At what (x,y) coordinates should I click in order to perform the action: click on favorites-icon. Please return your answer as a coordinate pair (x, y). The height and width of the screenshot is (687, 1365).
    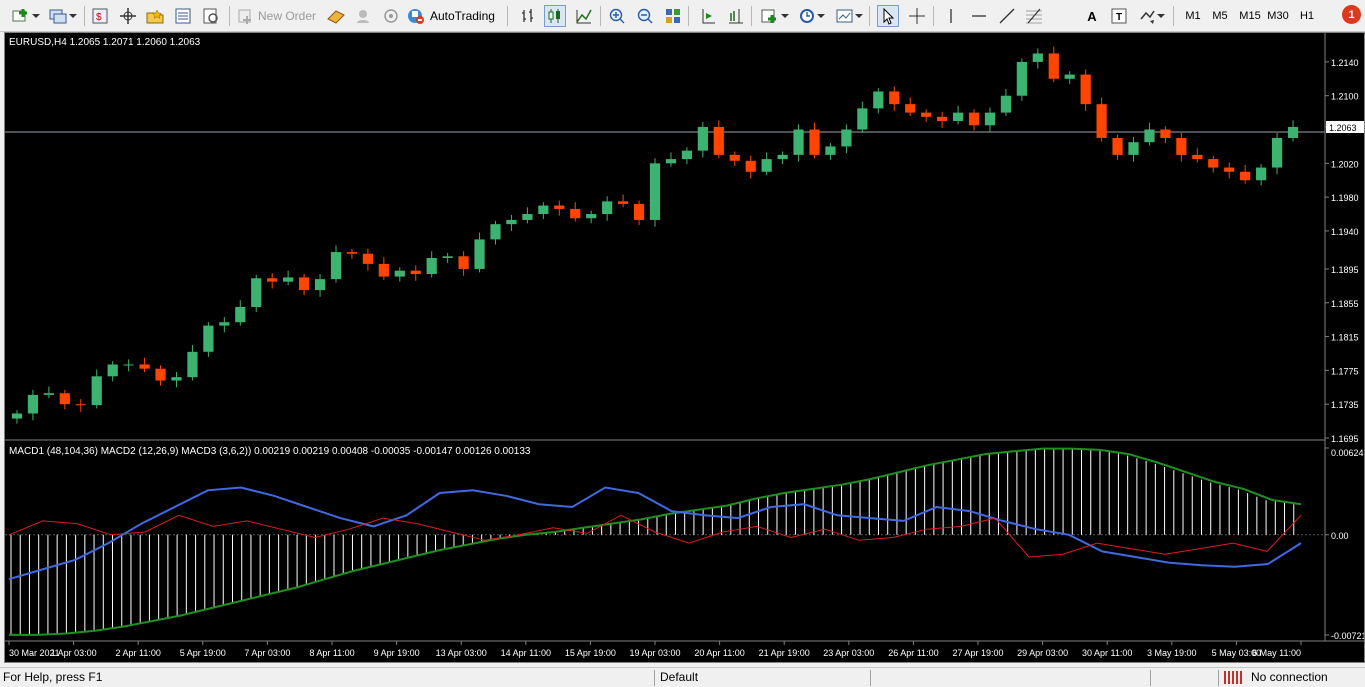
    Looking at the image, I should click on (155, 16).